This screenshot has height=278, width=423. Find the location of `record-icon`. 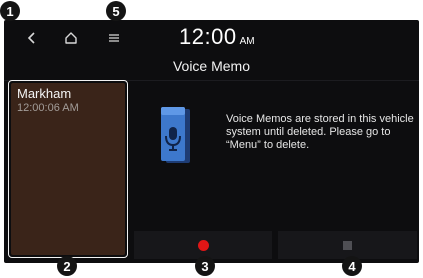

record-icon is located at coordinates (203, 245).